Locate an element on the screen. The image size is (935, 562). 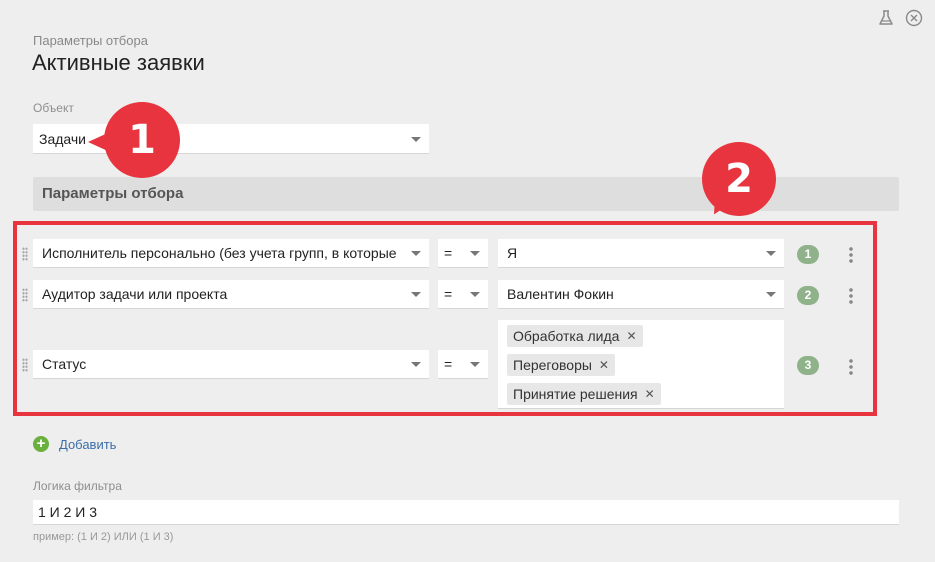
condition-number-badge: 2 is located at coordinates (808, 295).